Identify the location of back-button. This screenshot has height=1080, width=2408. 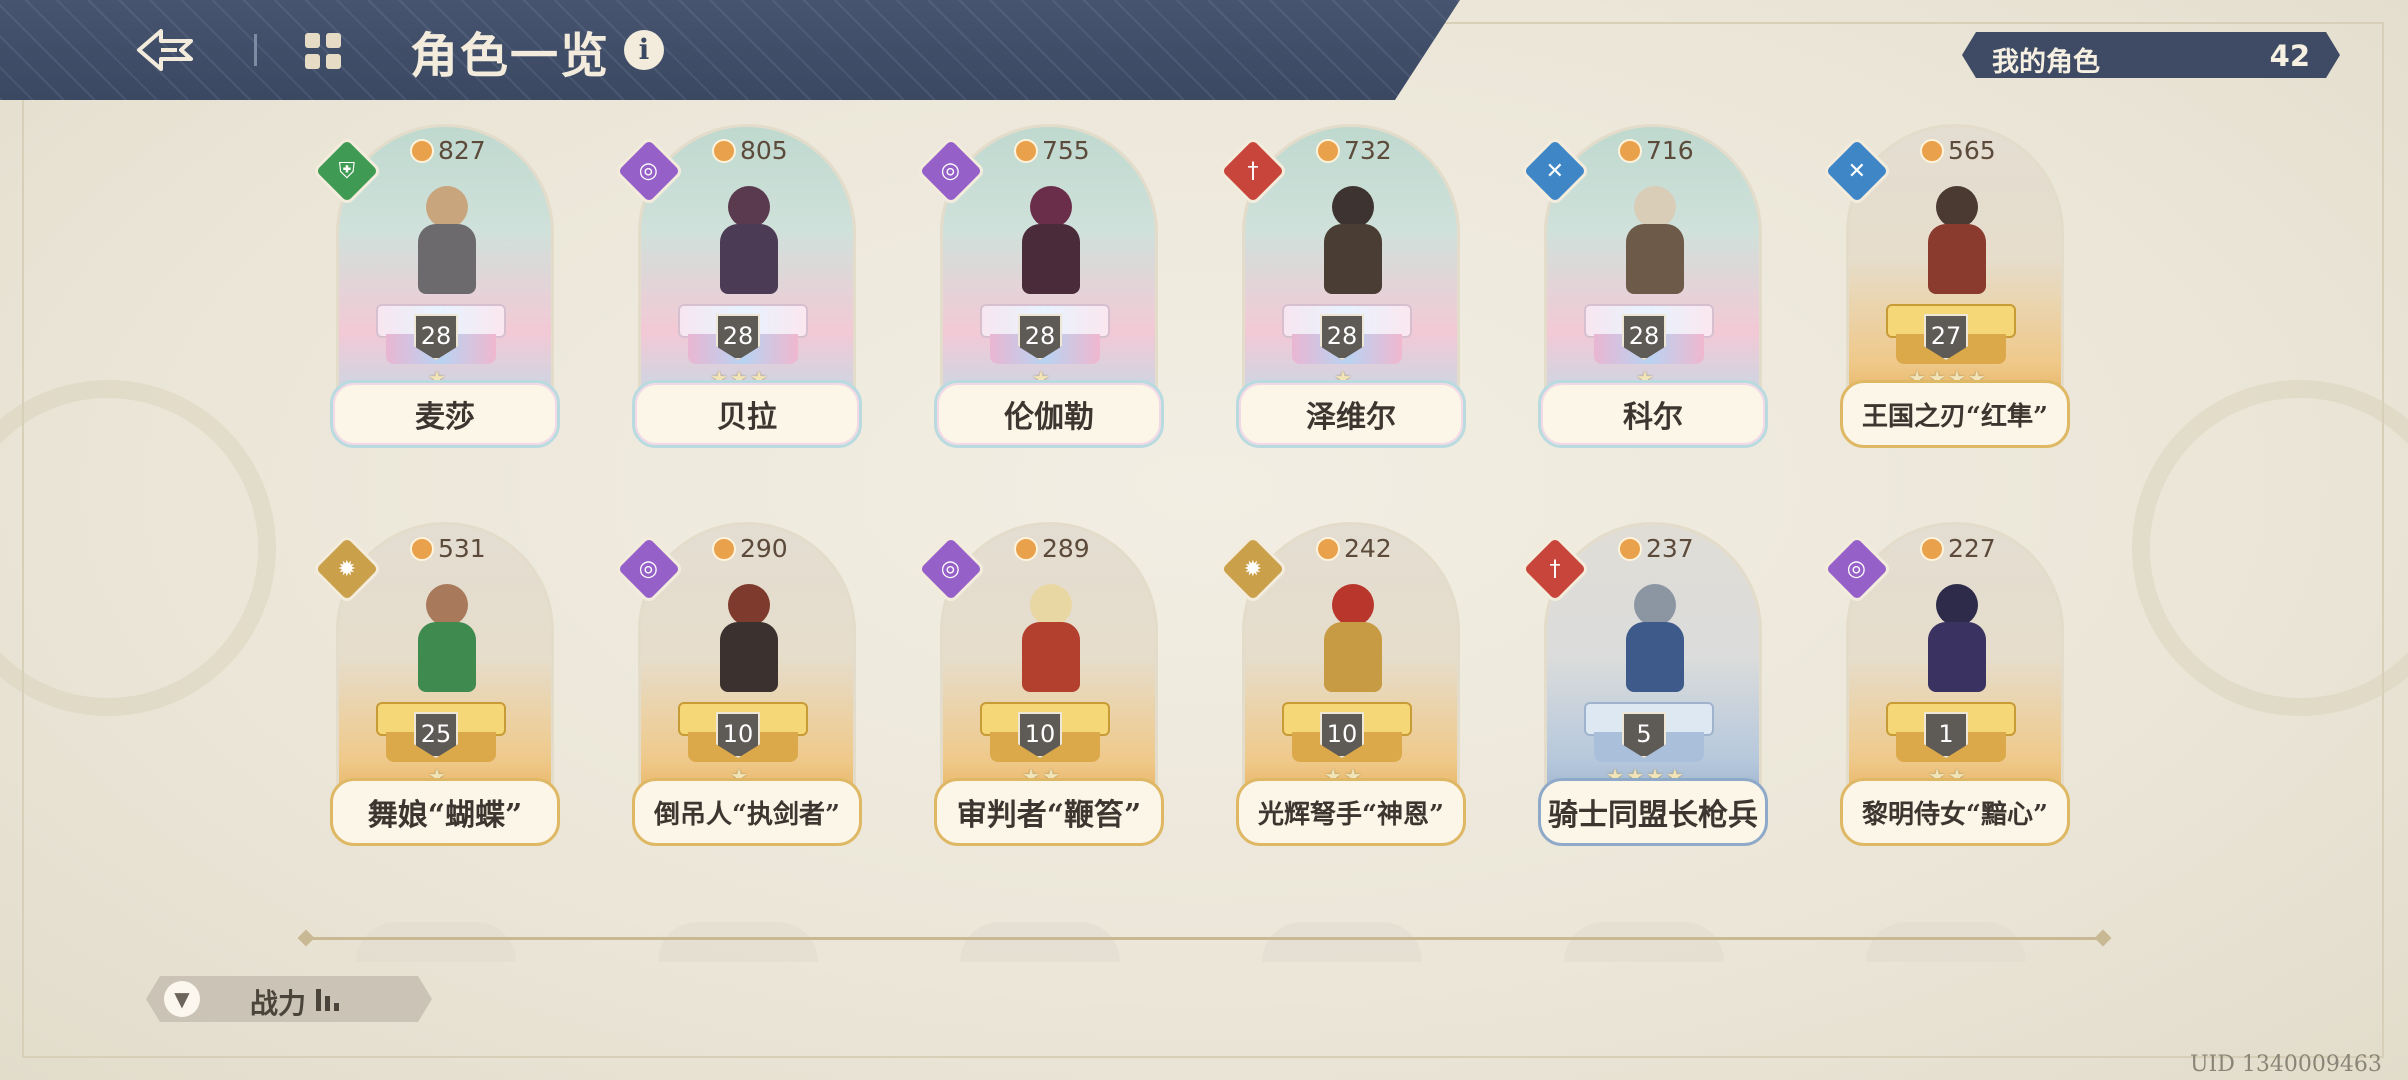
(165, 50).